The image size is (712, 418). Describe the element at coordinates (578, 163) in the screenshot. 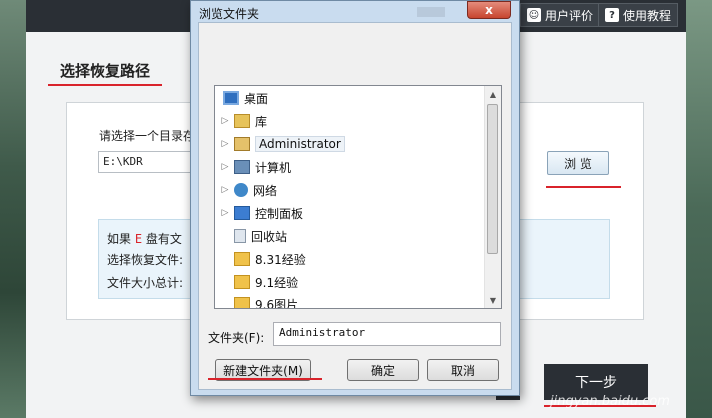

I see `browse-button: 浏 览` at that location.